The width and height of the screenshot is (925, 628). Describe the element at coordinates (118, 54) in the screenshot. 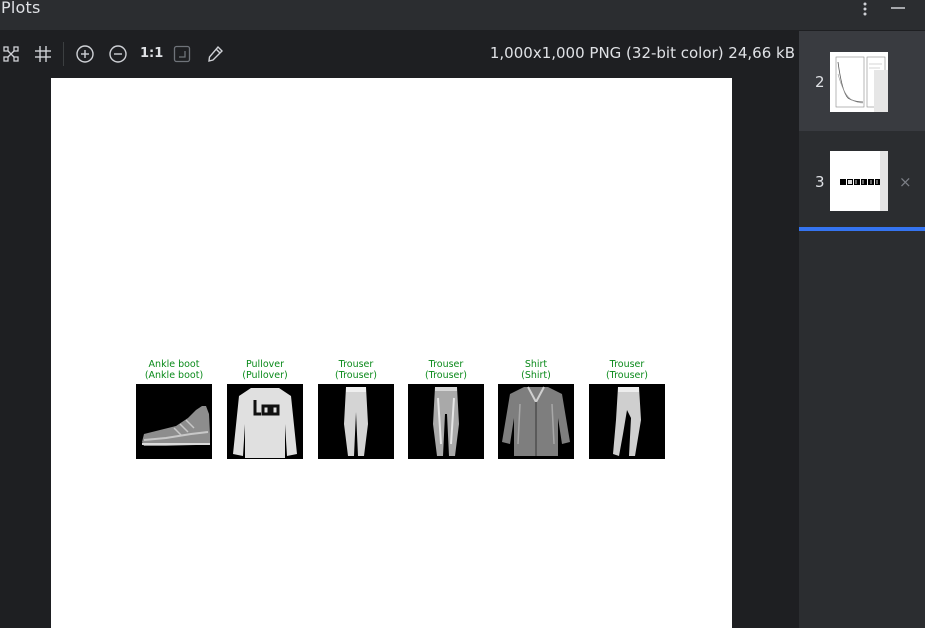

I see `zoom-out-icon` at that location.